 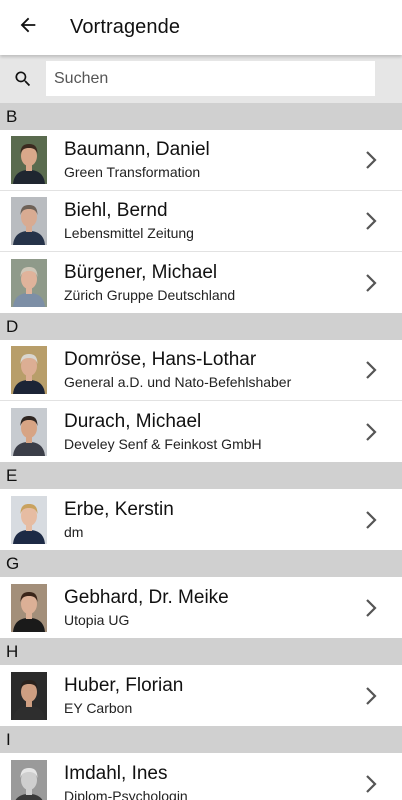 What do you see at coordinates (141, 272) in the screenshot?
I see `speaker-name: Bürgener, Michael` at bounding box center [141, 272].